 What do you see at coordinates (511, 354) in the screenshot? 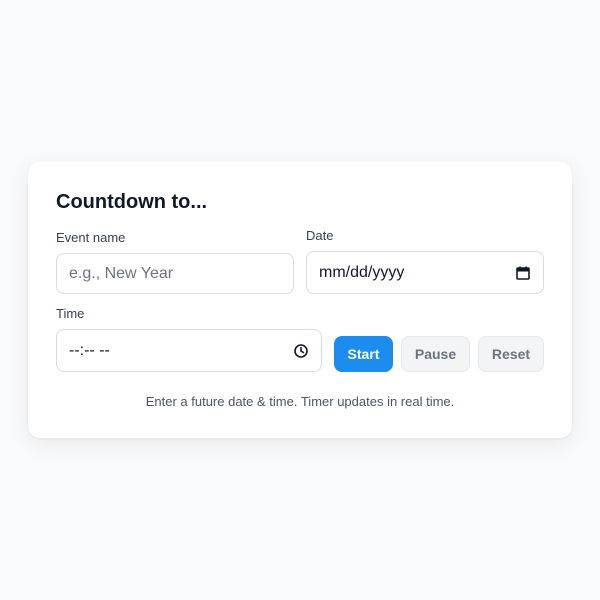
I see `reset-button: Reset` at bounding box center [511, 354].